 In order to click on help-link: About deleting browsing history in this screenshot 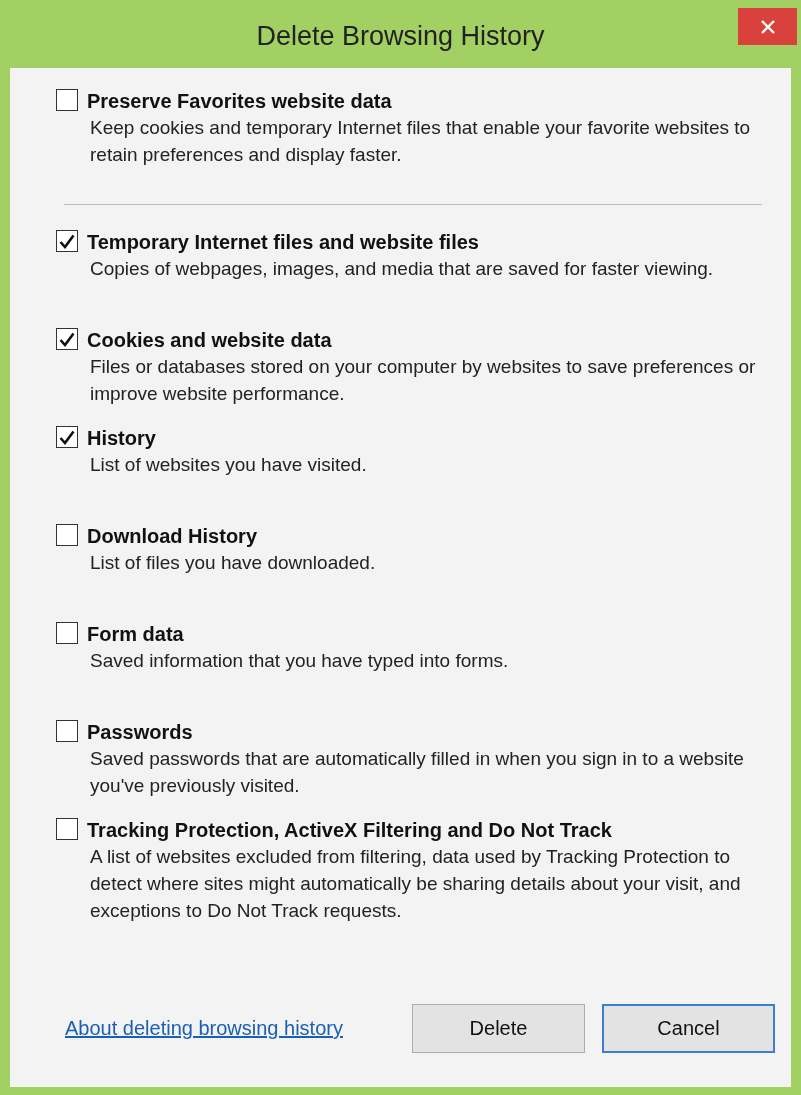, I will do `click(204, 1028)`.